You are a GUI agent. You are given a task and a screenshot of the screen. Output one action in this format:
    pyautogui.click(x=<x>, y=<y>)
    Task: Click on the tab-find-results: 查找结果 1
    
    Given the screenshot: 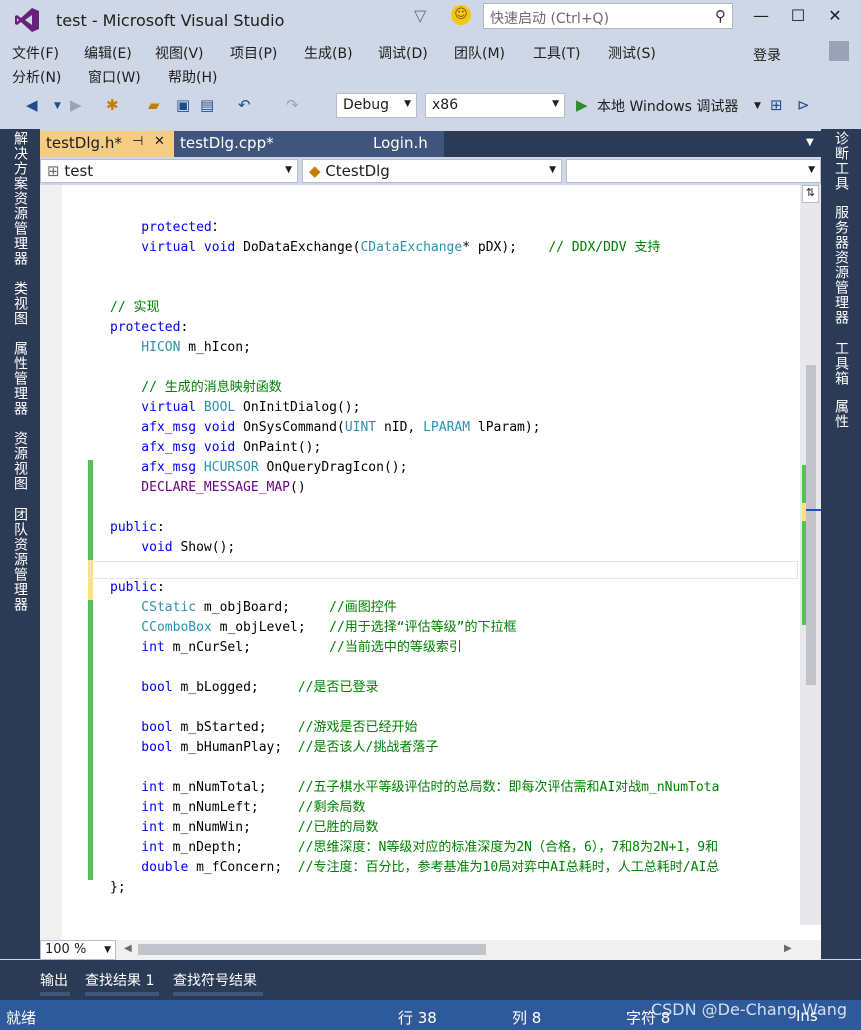 What is the action you would take?
    pyautogui.click(x=119, y=980)
    